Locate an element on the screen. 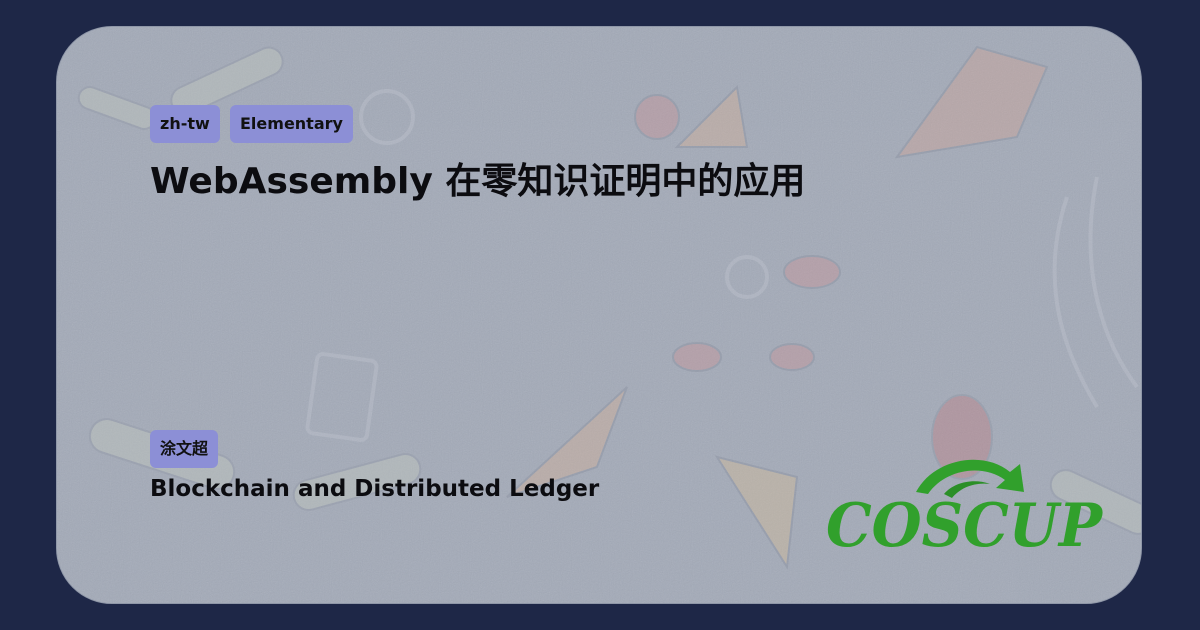 This screenshot has width=1200, height=630. track-name: Blockchain and Distributed Ledger is located at coordinates (375, 489).